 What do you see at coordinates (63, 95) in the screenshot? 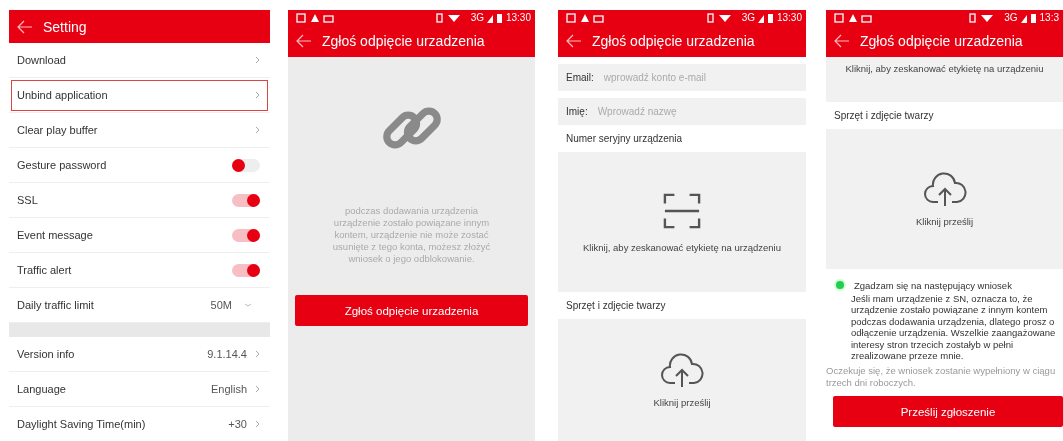
I see `setting-label: Unbind application` at bounding box center [63, 95].